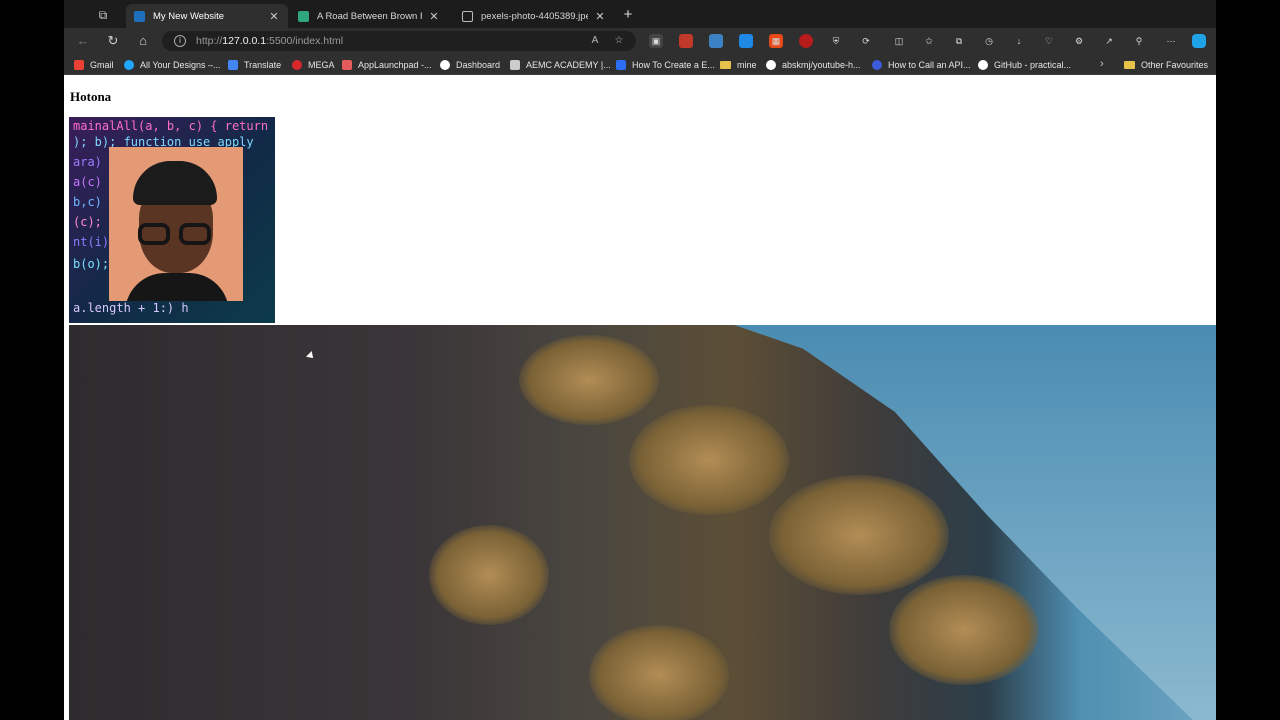 The height and width of the screenshot is (720, 1280). What do you see at coordinates (129, 64) in the screenshot?
I see `canva-icon` at bounding box center [129, 64].